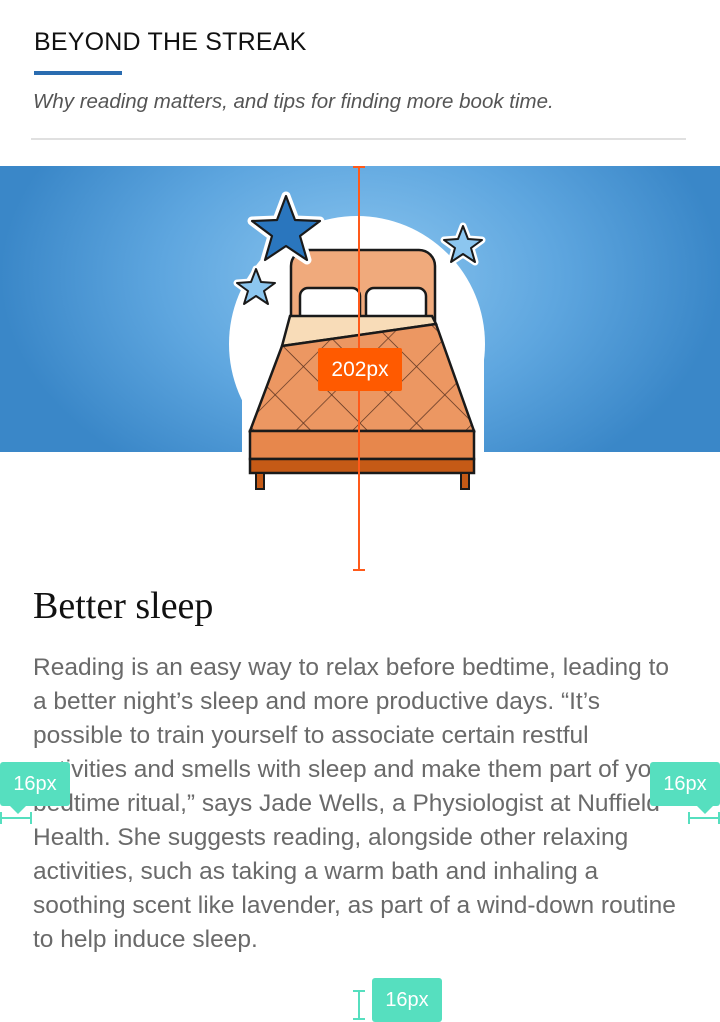 This screenshot has height=1022, width=720. I want to click on height-measure-cap-bottom, so click(359, 570).